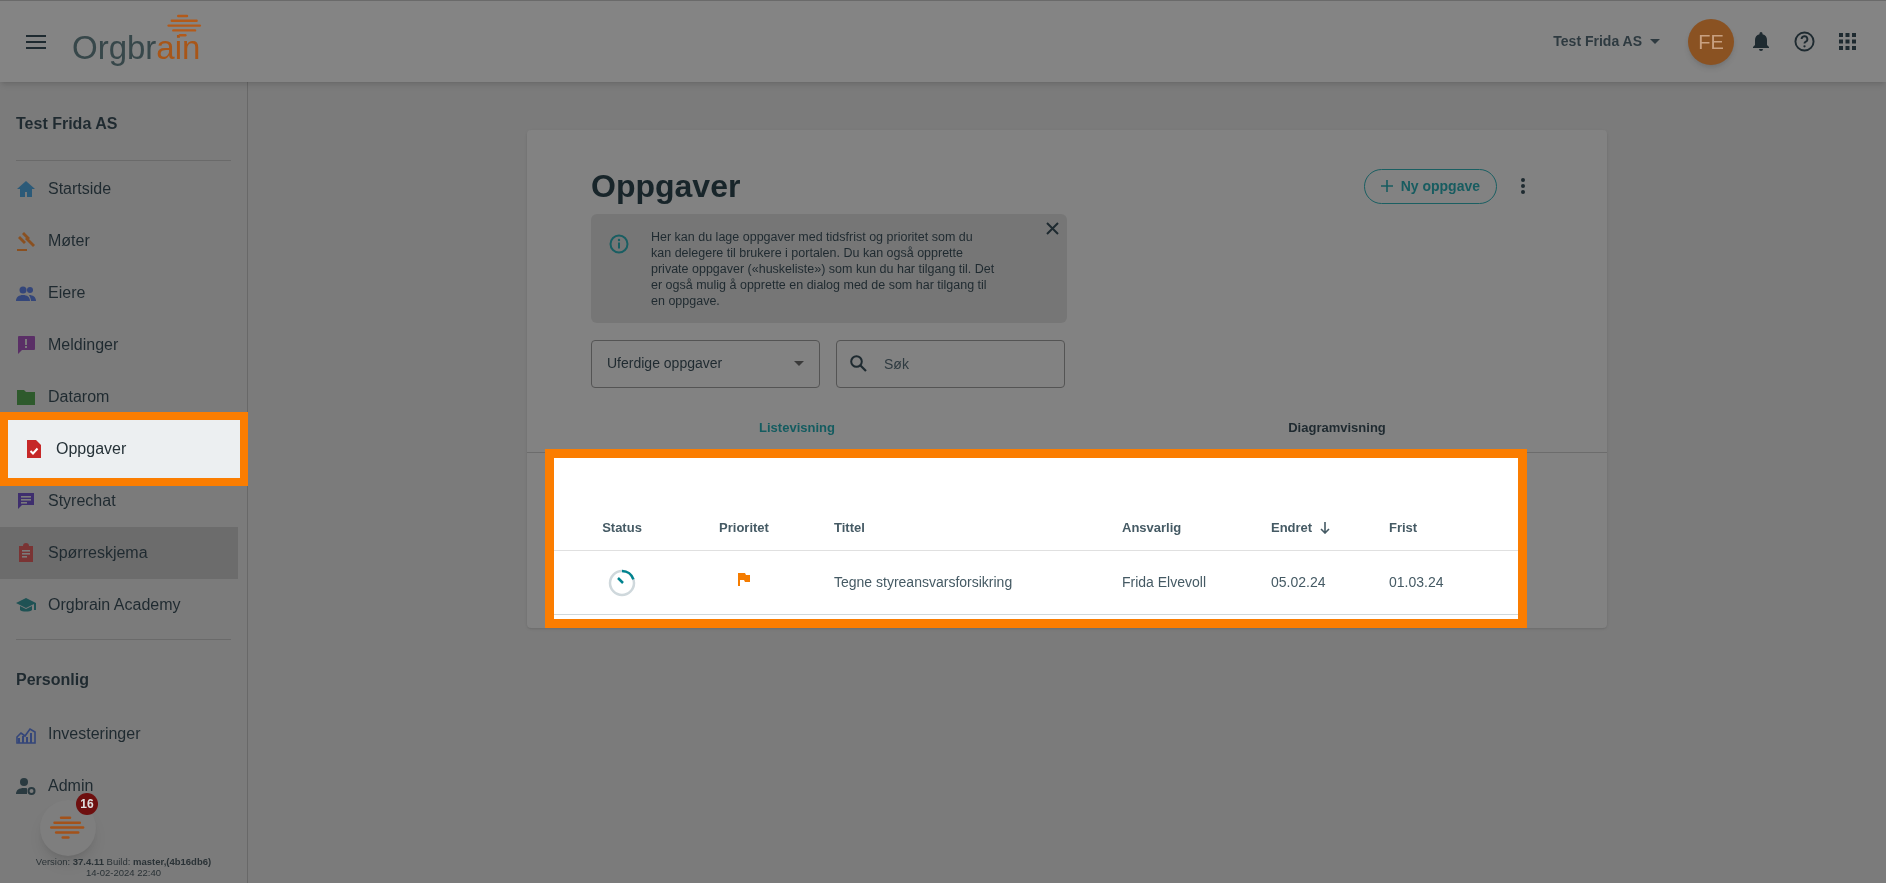 The image size is (1886, 883). I want to click on logo: Orgbrain, so click(136, 51).